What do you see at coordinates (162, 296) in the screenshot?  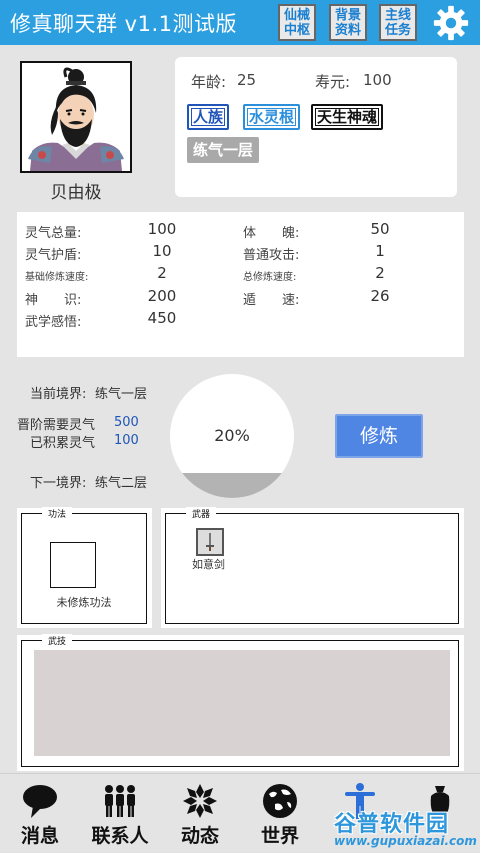 I see `stat-value: 200` at bounding box center [162, 296].